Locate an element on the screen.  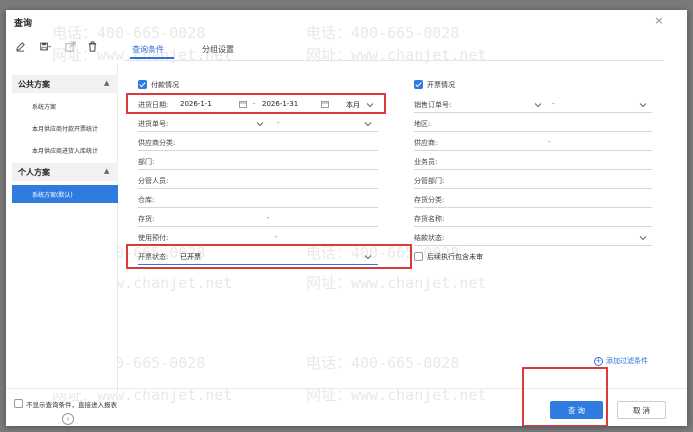
scheme-toolbar is located at coordinates (67, 47).